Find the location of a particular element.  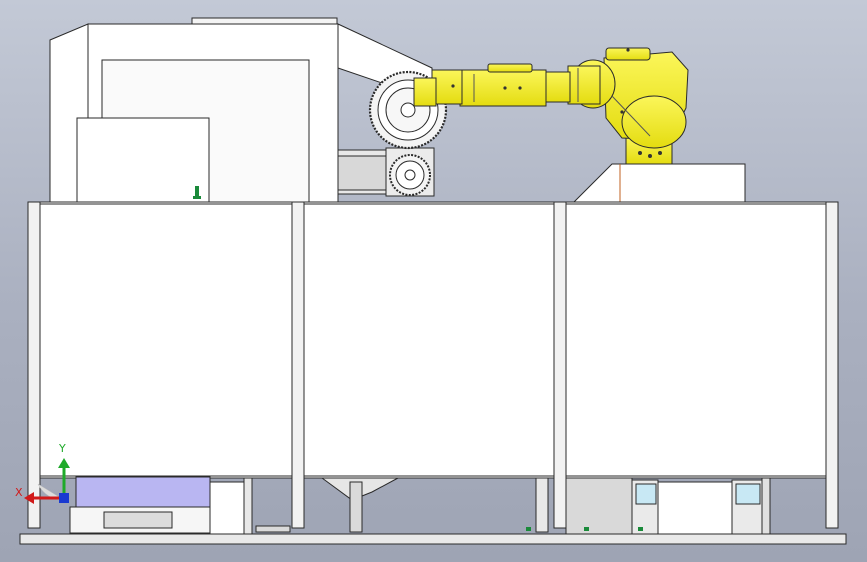

robot-platform is located at coordinates (659, 183).